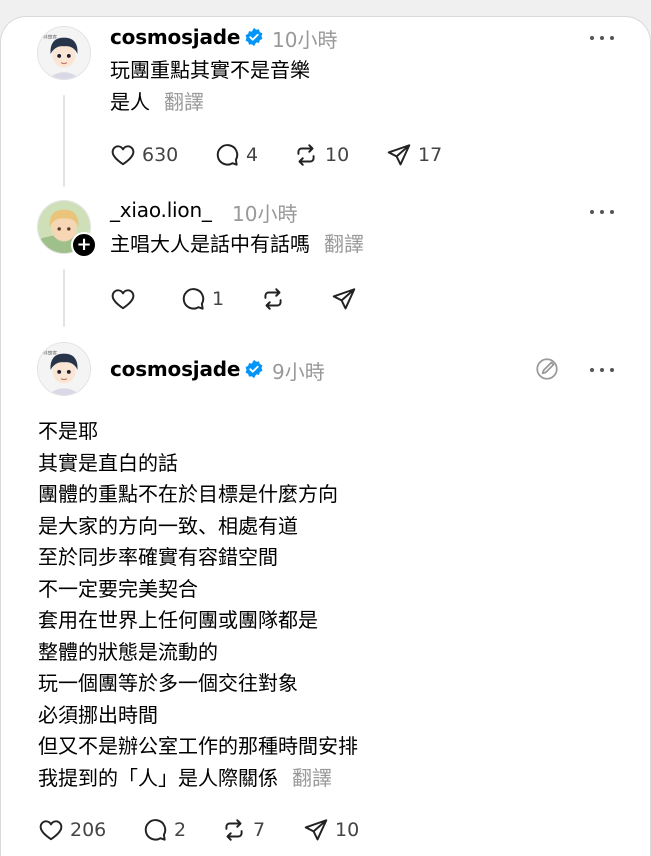 This screenshot has width=651, height=856. Describe the element at coordinates (337, 155) in the screenshot. I see `repost-count: 10` at that location.